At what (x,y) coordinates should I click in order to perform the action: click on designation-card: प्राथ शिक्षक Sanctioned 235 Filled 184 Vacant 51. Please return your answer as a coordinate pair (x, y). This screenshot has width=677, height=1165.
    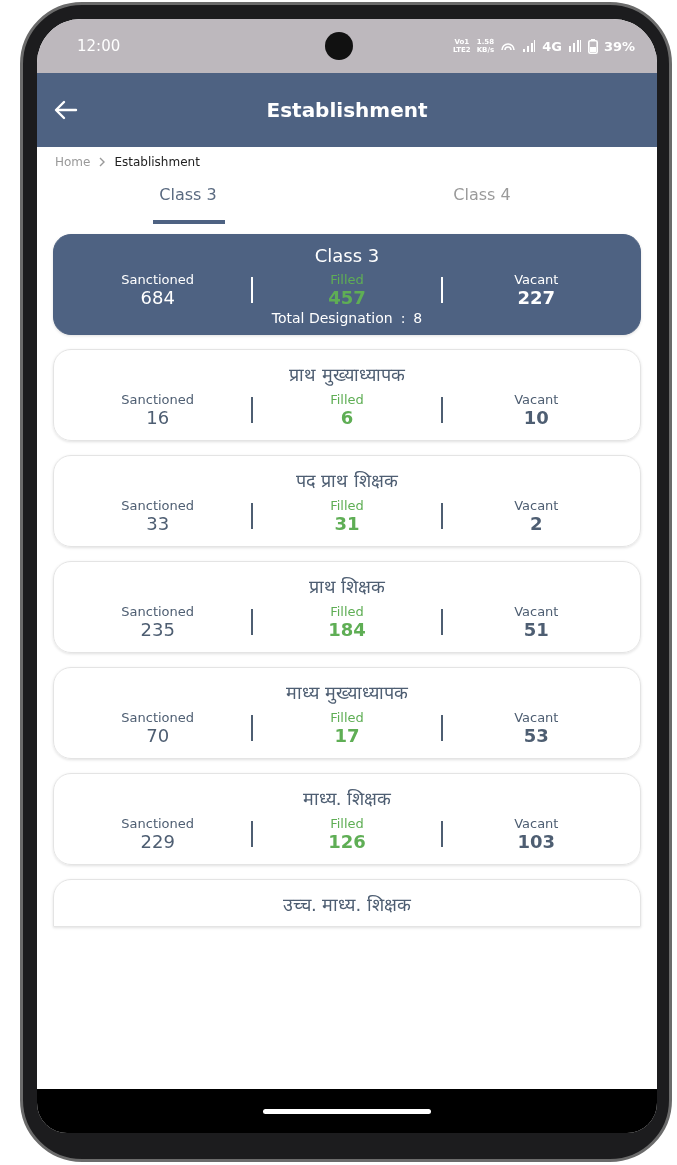
    Looking at the image, I should click on (347, 607).